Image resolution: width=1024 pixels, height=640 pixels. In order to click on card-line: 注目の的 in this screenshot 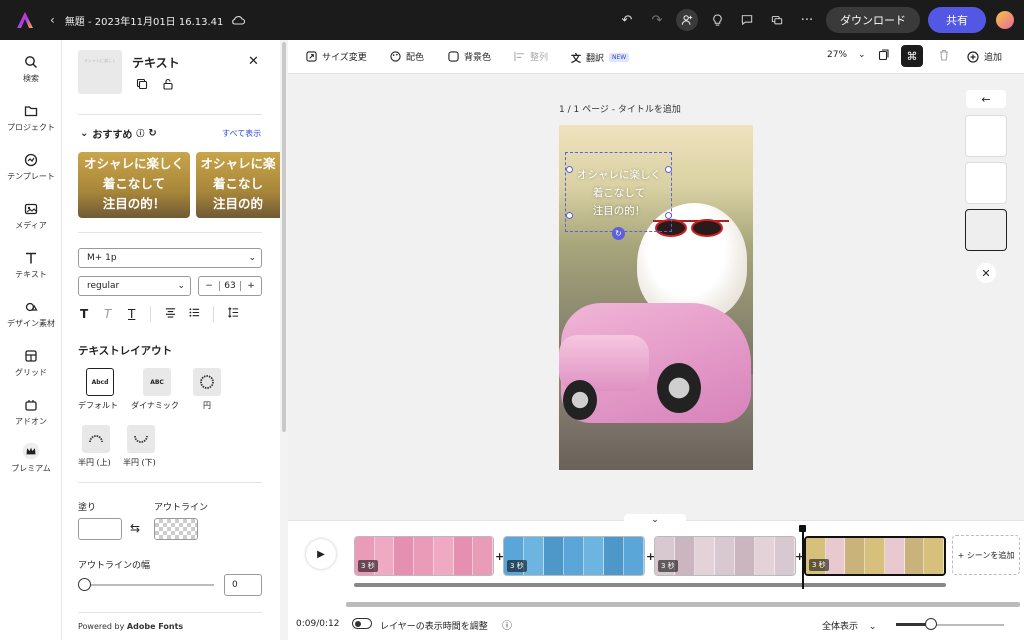, I will do `click(237, 203)`.